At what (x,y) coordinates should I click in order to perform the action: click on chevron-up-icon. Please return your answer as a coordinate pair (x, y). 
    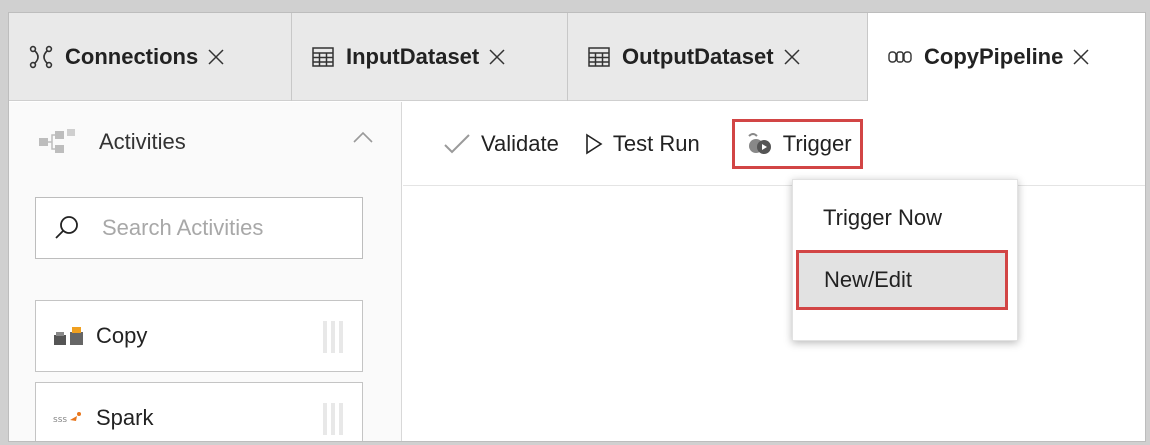
    Looking at the image, I should click on (363, 137).